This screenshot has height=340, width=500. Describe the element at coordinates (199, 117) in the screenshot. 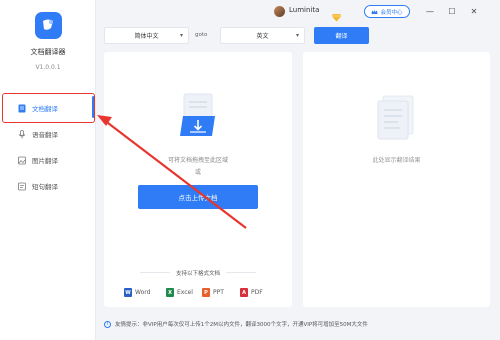

I see `upload-document-illustration` at that location.